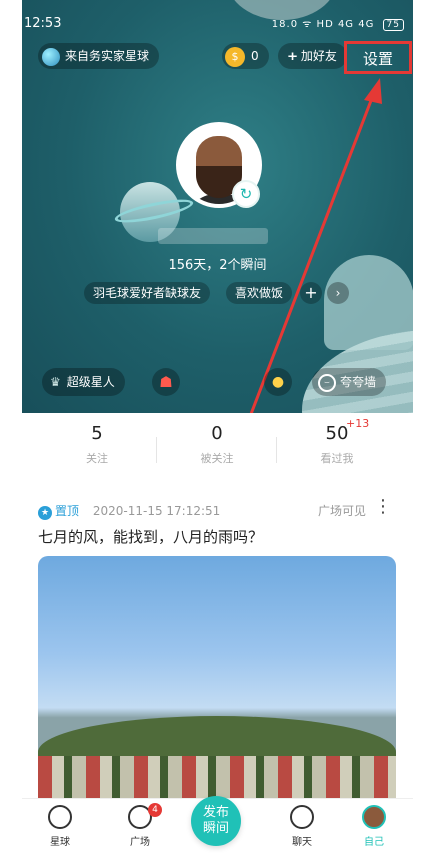 The height and width of the screenshot is (853, 429). I want to click on notification-badge: 4, so click(155, 810).